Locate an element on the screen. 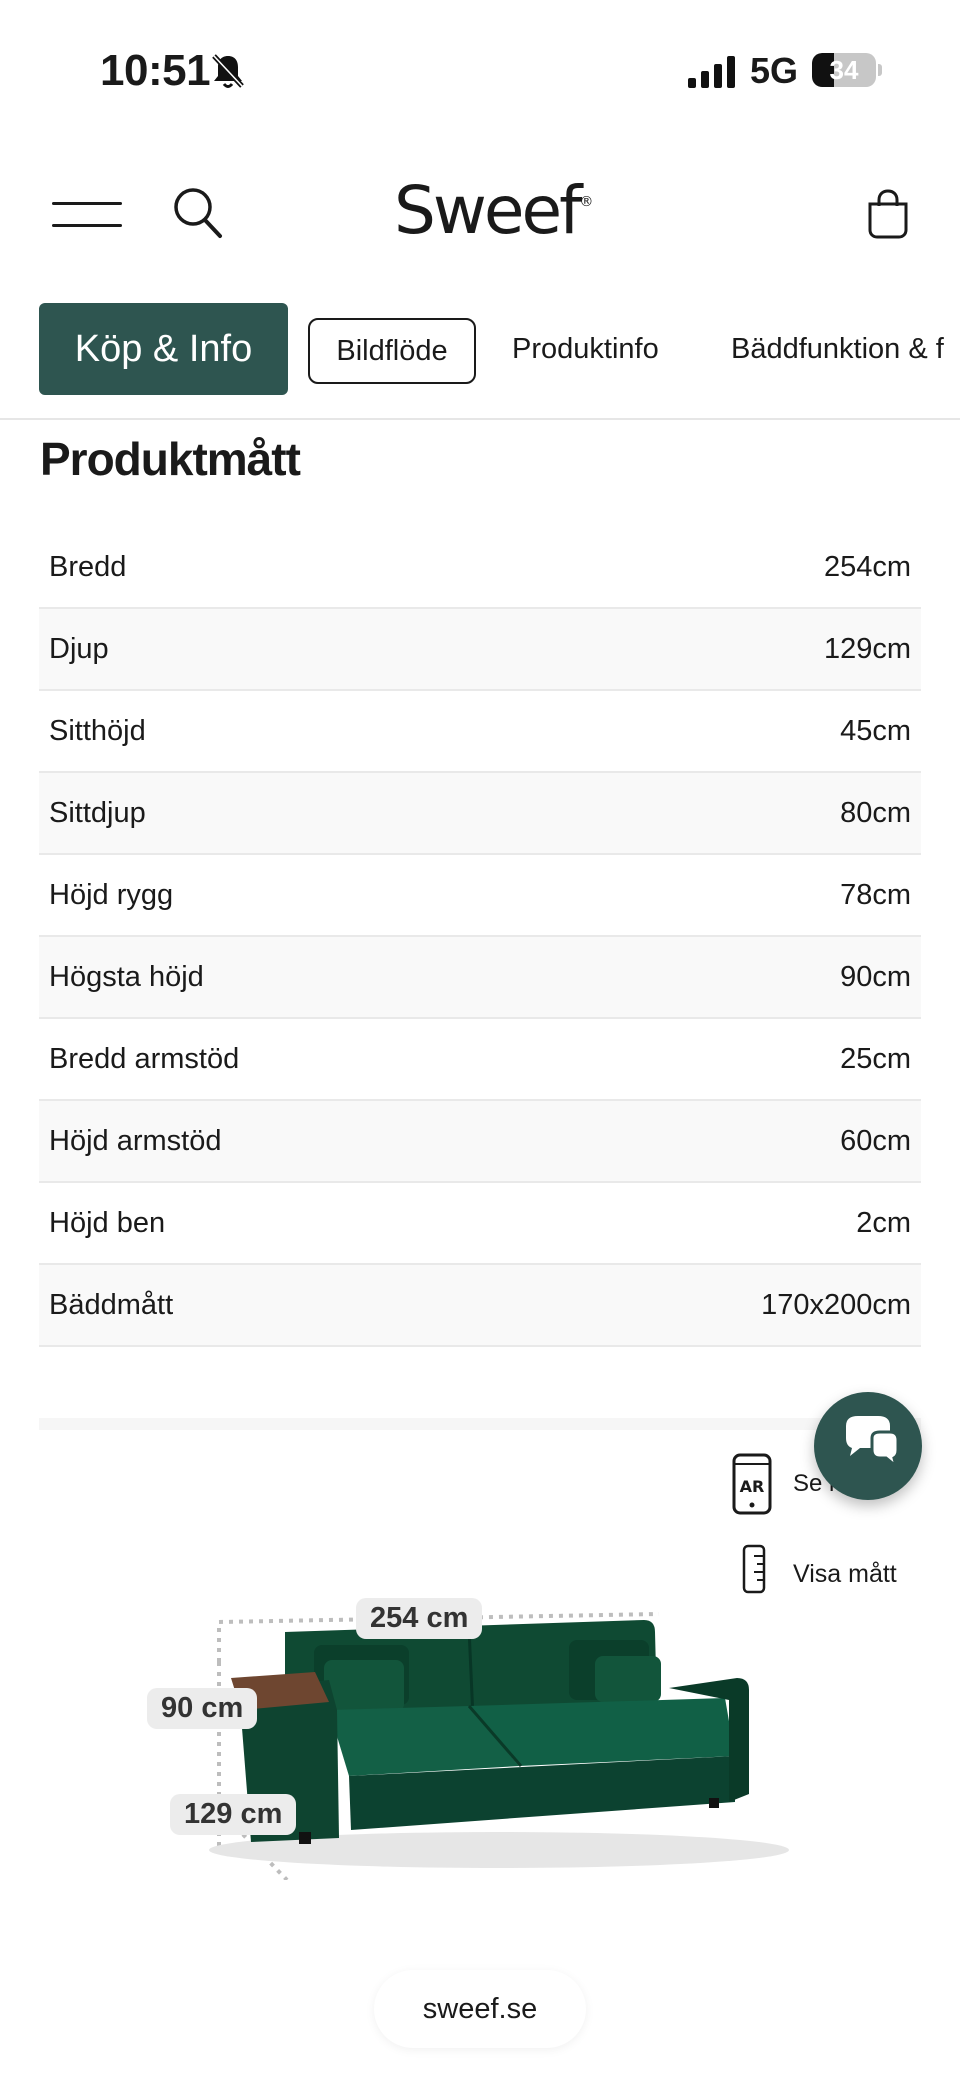  dimension-width-label: 254 cm is located at coordinates (419, 1618).